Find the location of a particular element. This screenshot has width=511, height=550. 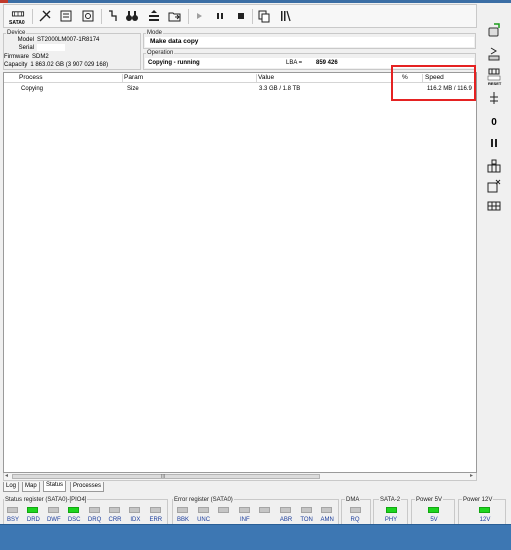

status-register-led-label: CRR is located at coordinates (115, 520).